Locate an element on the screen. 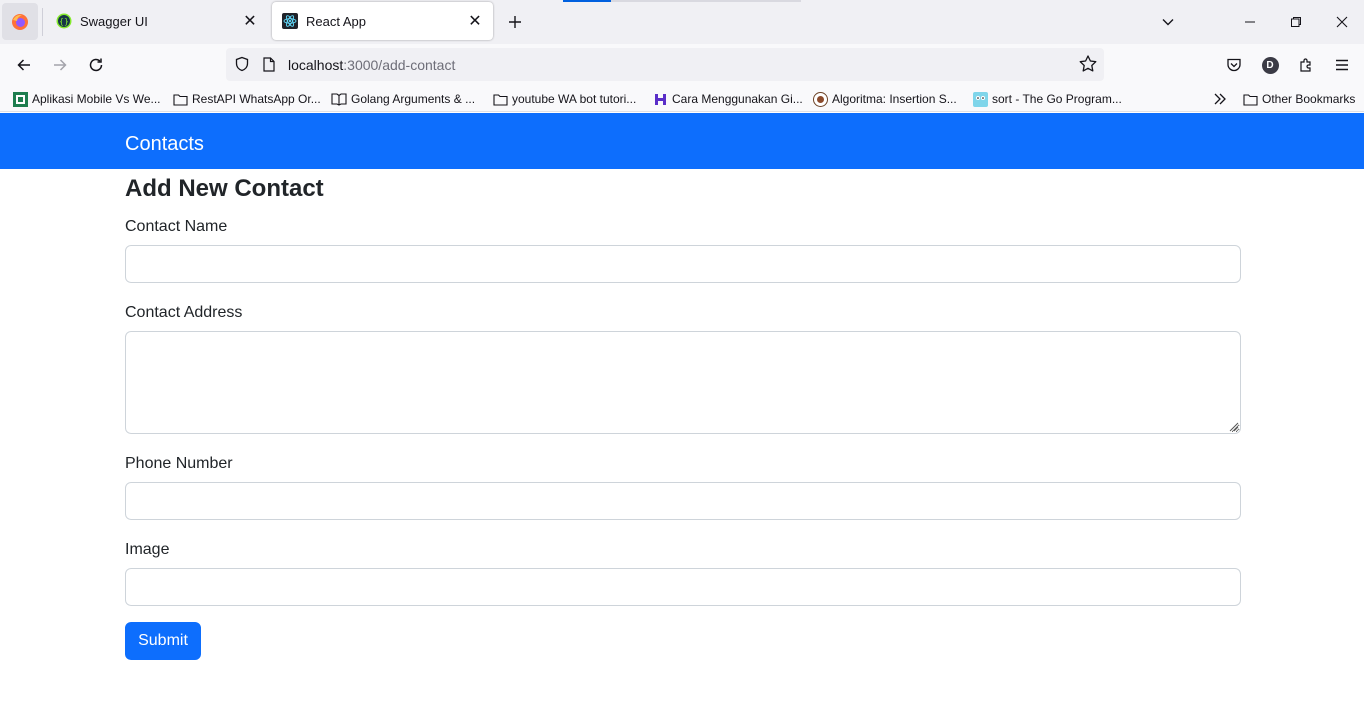 The height and width of the screenshot is (725, 1364). url-text: localhost:3000/add-contact is located at coordinates (371, 65).